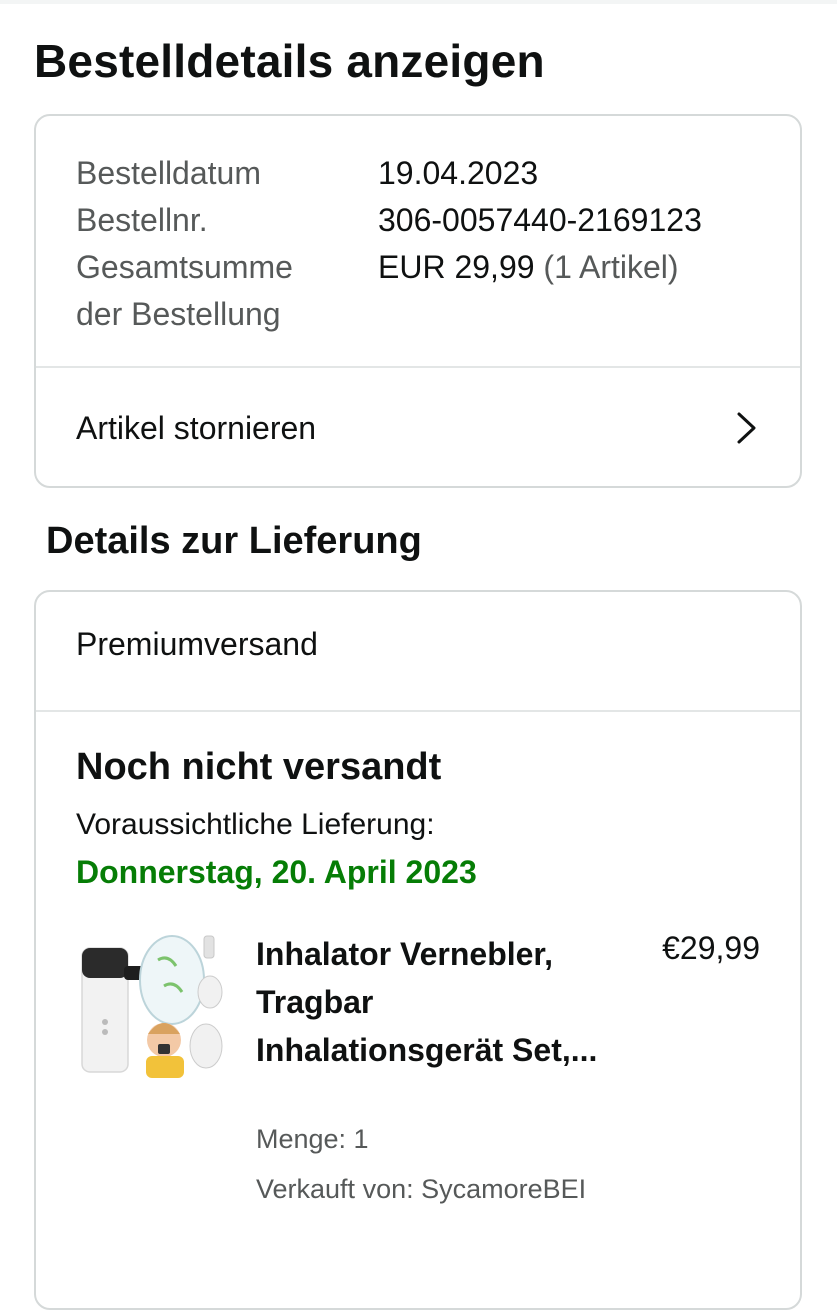 Image resolution: width=837 pixels, height=1310 pixels. What do you see at coordinates (178, 314) in the screenshot?
I see `order-total-label-line2: der Bestellung` at bounding box center [178, 314].